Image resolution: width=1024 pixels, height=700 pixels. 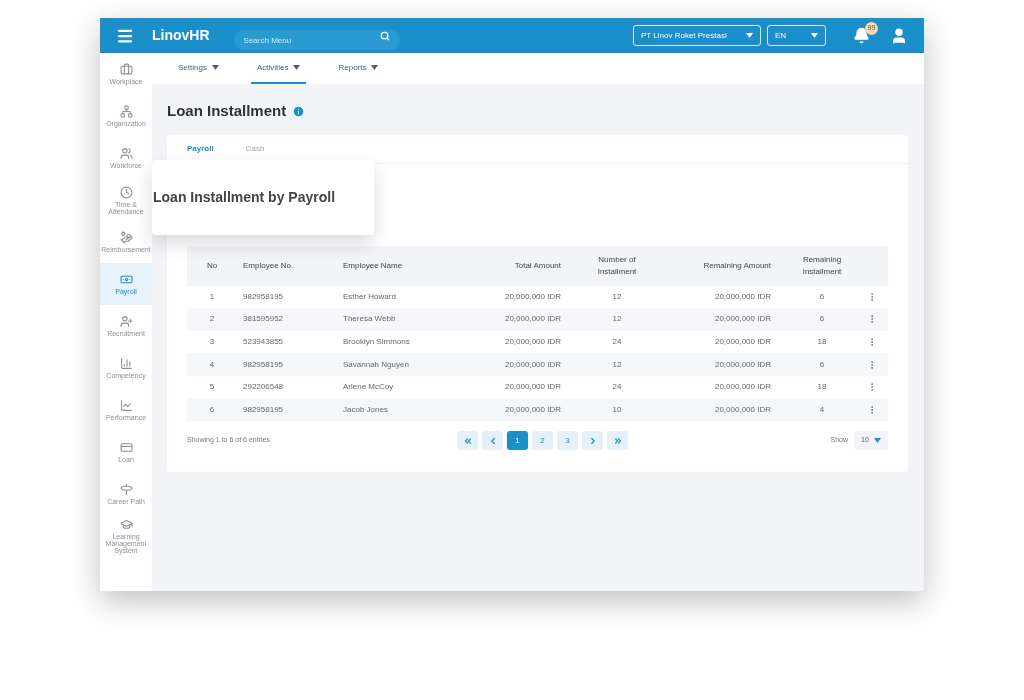 What do you see at coordinates (592, 441) in the screenshot?
I see `next-page-button` at bounding box center [592, 441].